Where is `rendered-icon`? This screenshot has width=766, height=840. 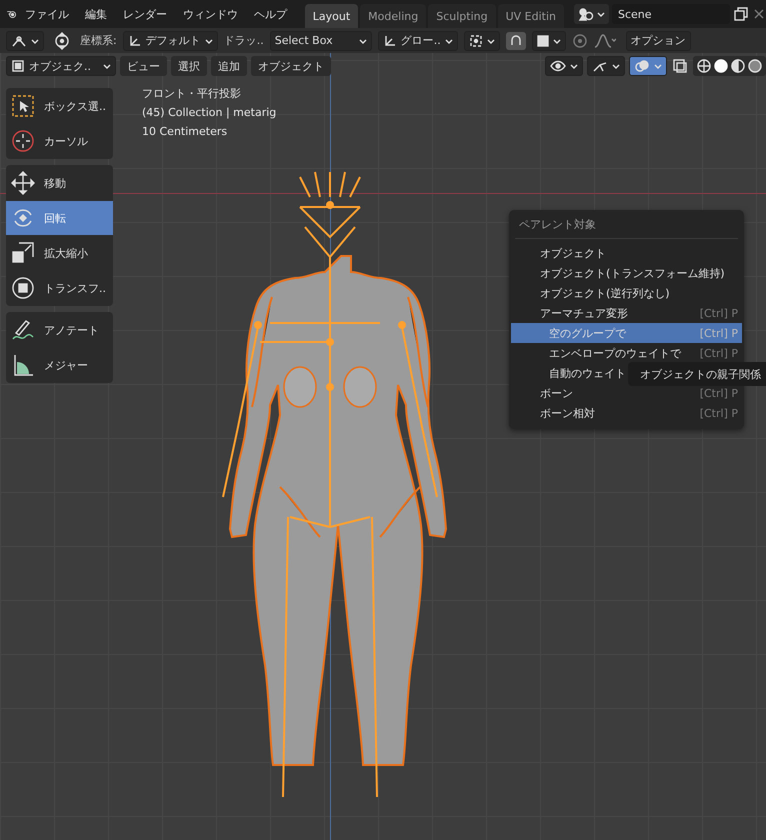 rendered-icon is located at coordinates (755, 66).